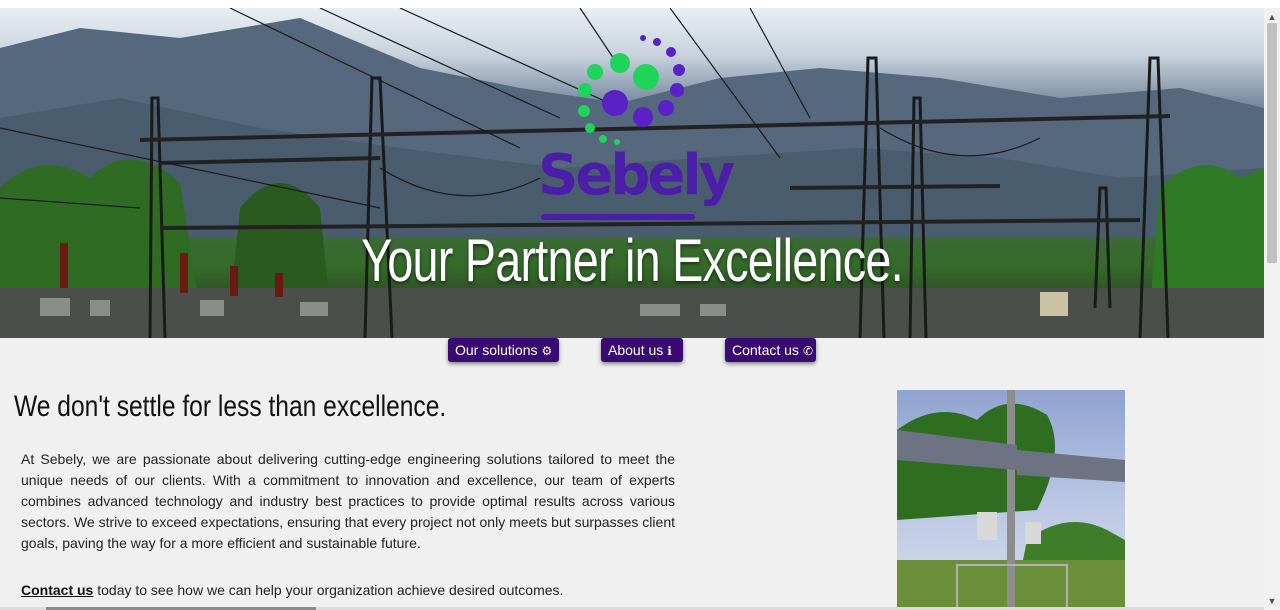 The image size is (1280, 610). Describe the element at coordinates (57, 590) in the screenshot. I see `contact-us-link: Contact us` at that location.